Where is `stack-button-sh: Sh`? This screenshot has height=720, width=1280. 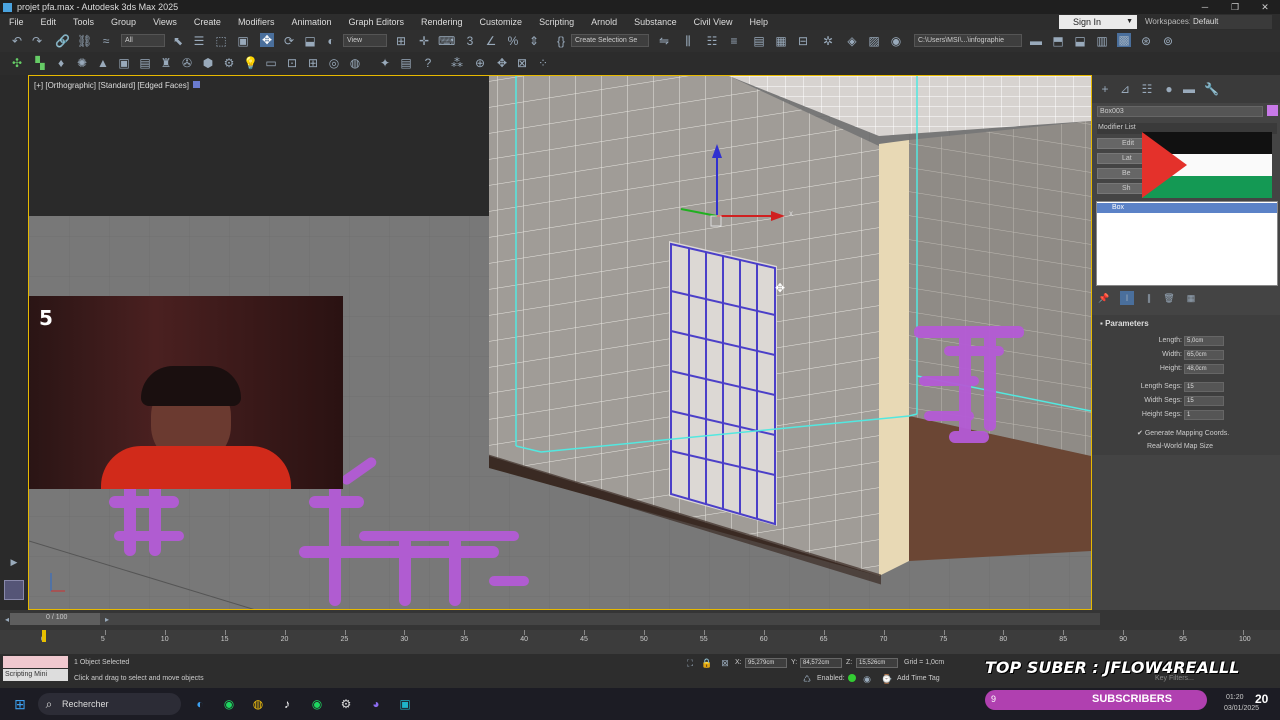
stack-button-sh: Sh is located at coordinates (1122, 188).